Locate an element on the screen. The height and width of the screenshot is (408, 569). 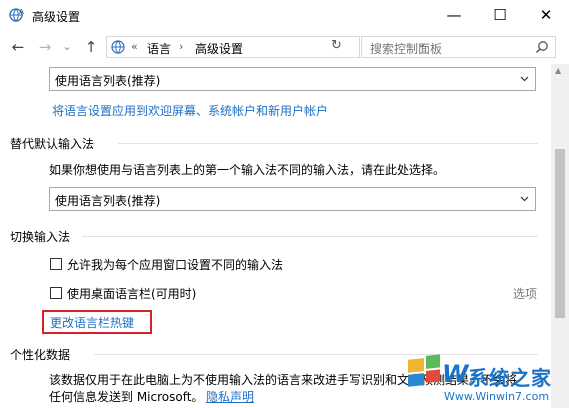
forward-arrow-icon: → is located at coordinates (45, 47).